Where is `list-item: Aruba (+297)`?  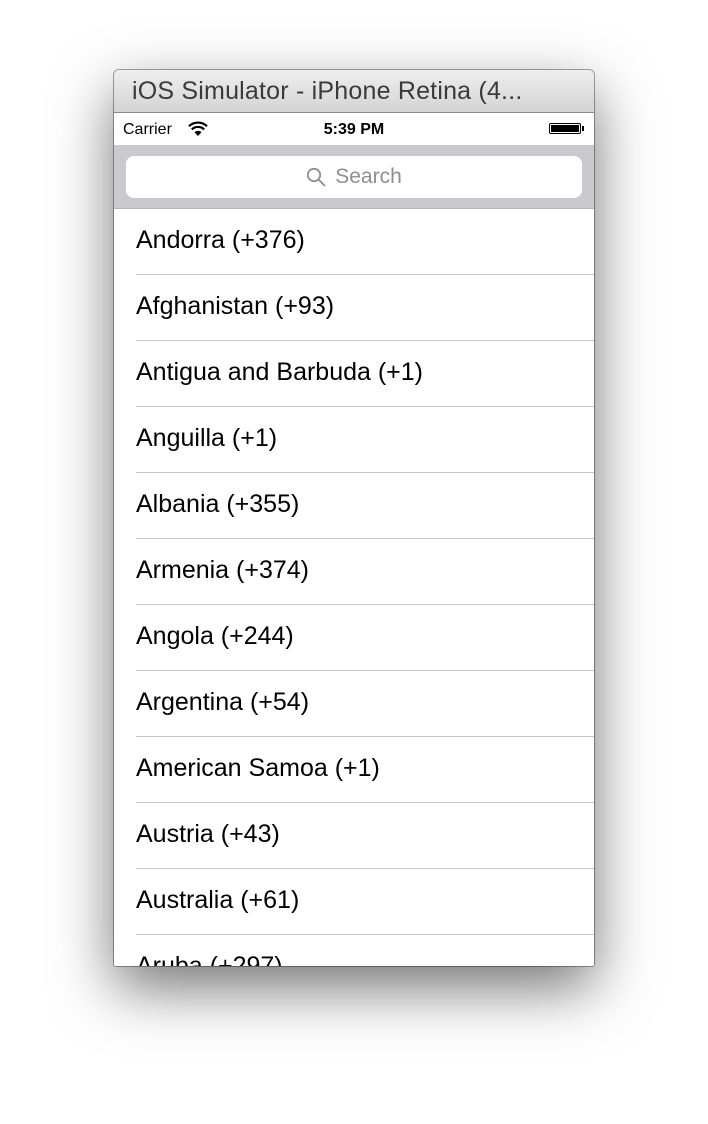
list-item: Aruba (+297) is located at coordinates (354, 950).